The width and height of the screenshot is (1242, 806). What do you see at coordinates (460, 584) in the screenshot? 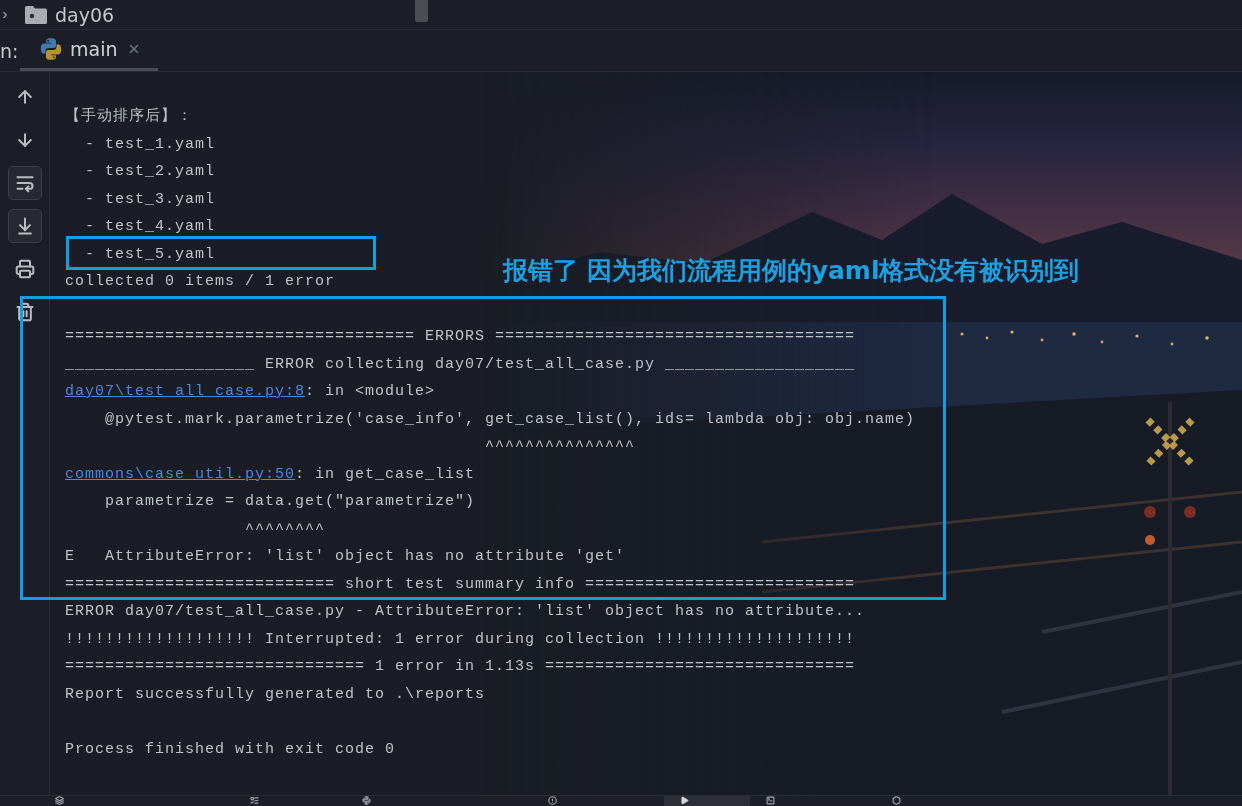
I see `console-line: =========================== short test summary info ===========================` at bounding box center [460, 584].